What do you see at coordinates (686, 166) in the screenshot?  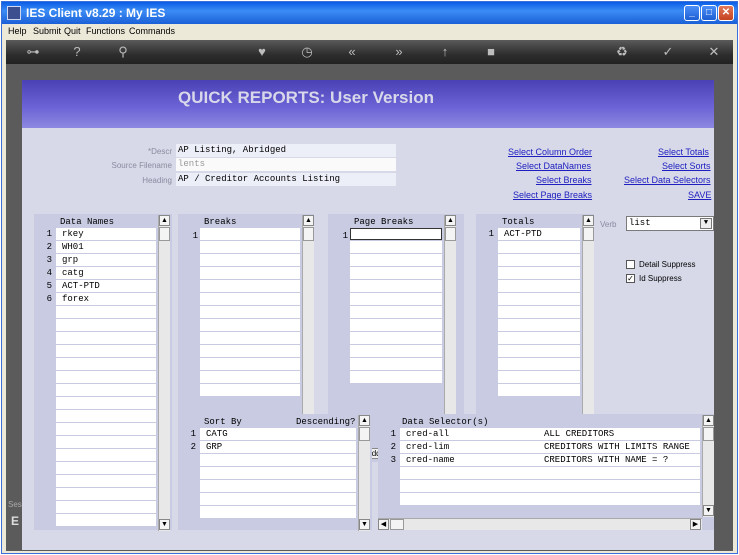 I see `select-sorts-link: Select Sorts` at bounding box center [686, 166].